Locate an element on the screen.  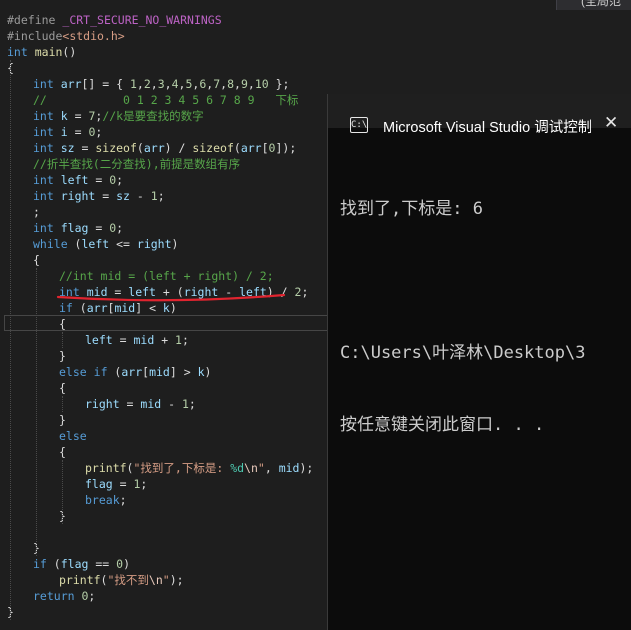
code-line: else is located at coordinates (73, 436).